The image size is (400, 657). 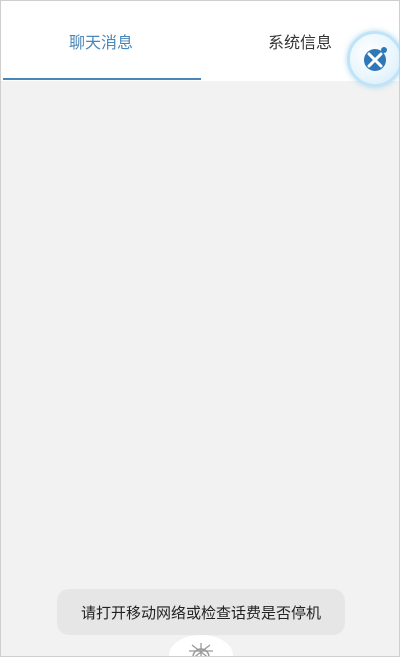 I want to click on toast-message: 请打开移动网络或检查话费是否停机, so click(x=201, y=612).